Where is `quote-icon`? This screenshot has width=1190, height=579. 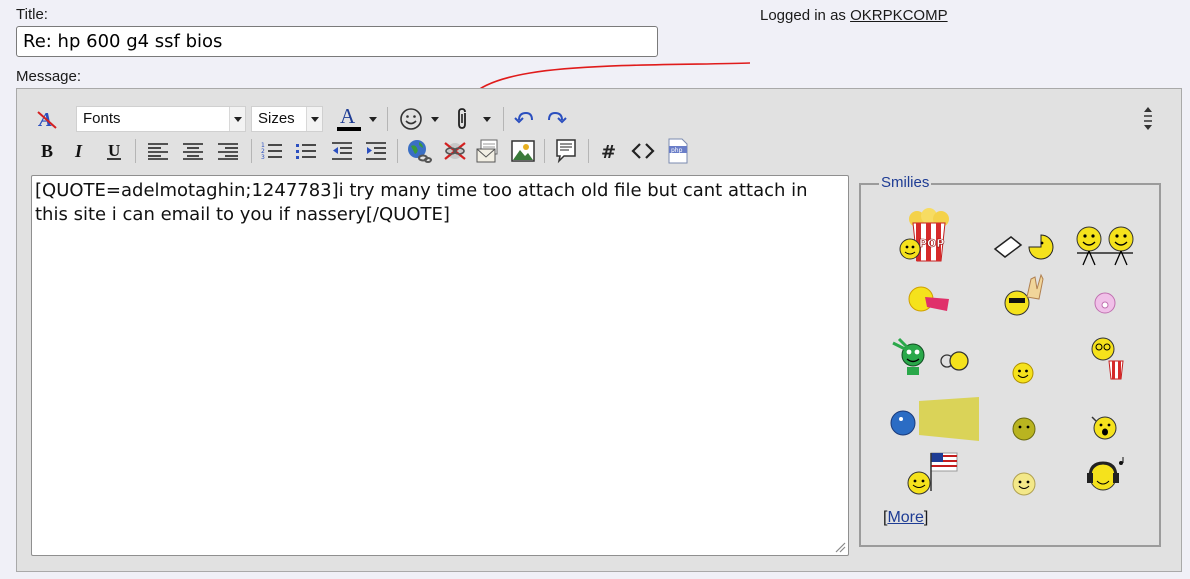 quote-icon is located at coordinates (566, 151).